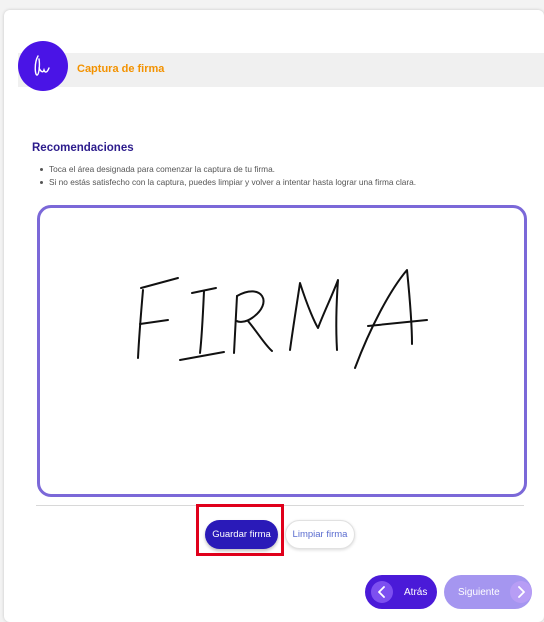 The image size is (544, 622). What do you see at coordinates (479, 592) in the screenshot?
I see `next-label: Siguiente` at bounding box center [479, 592].